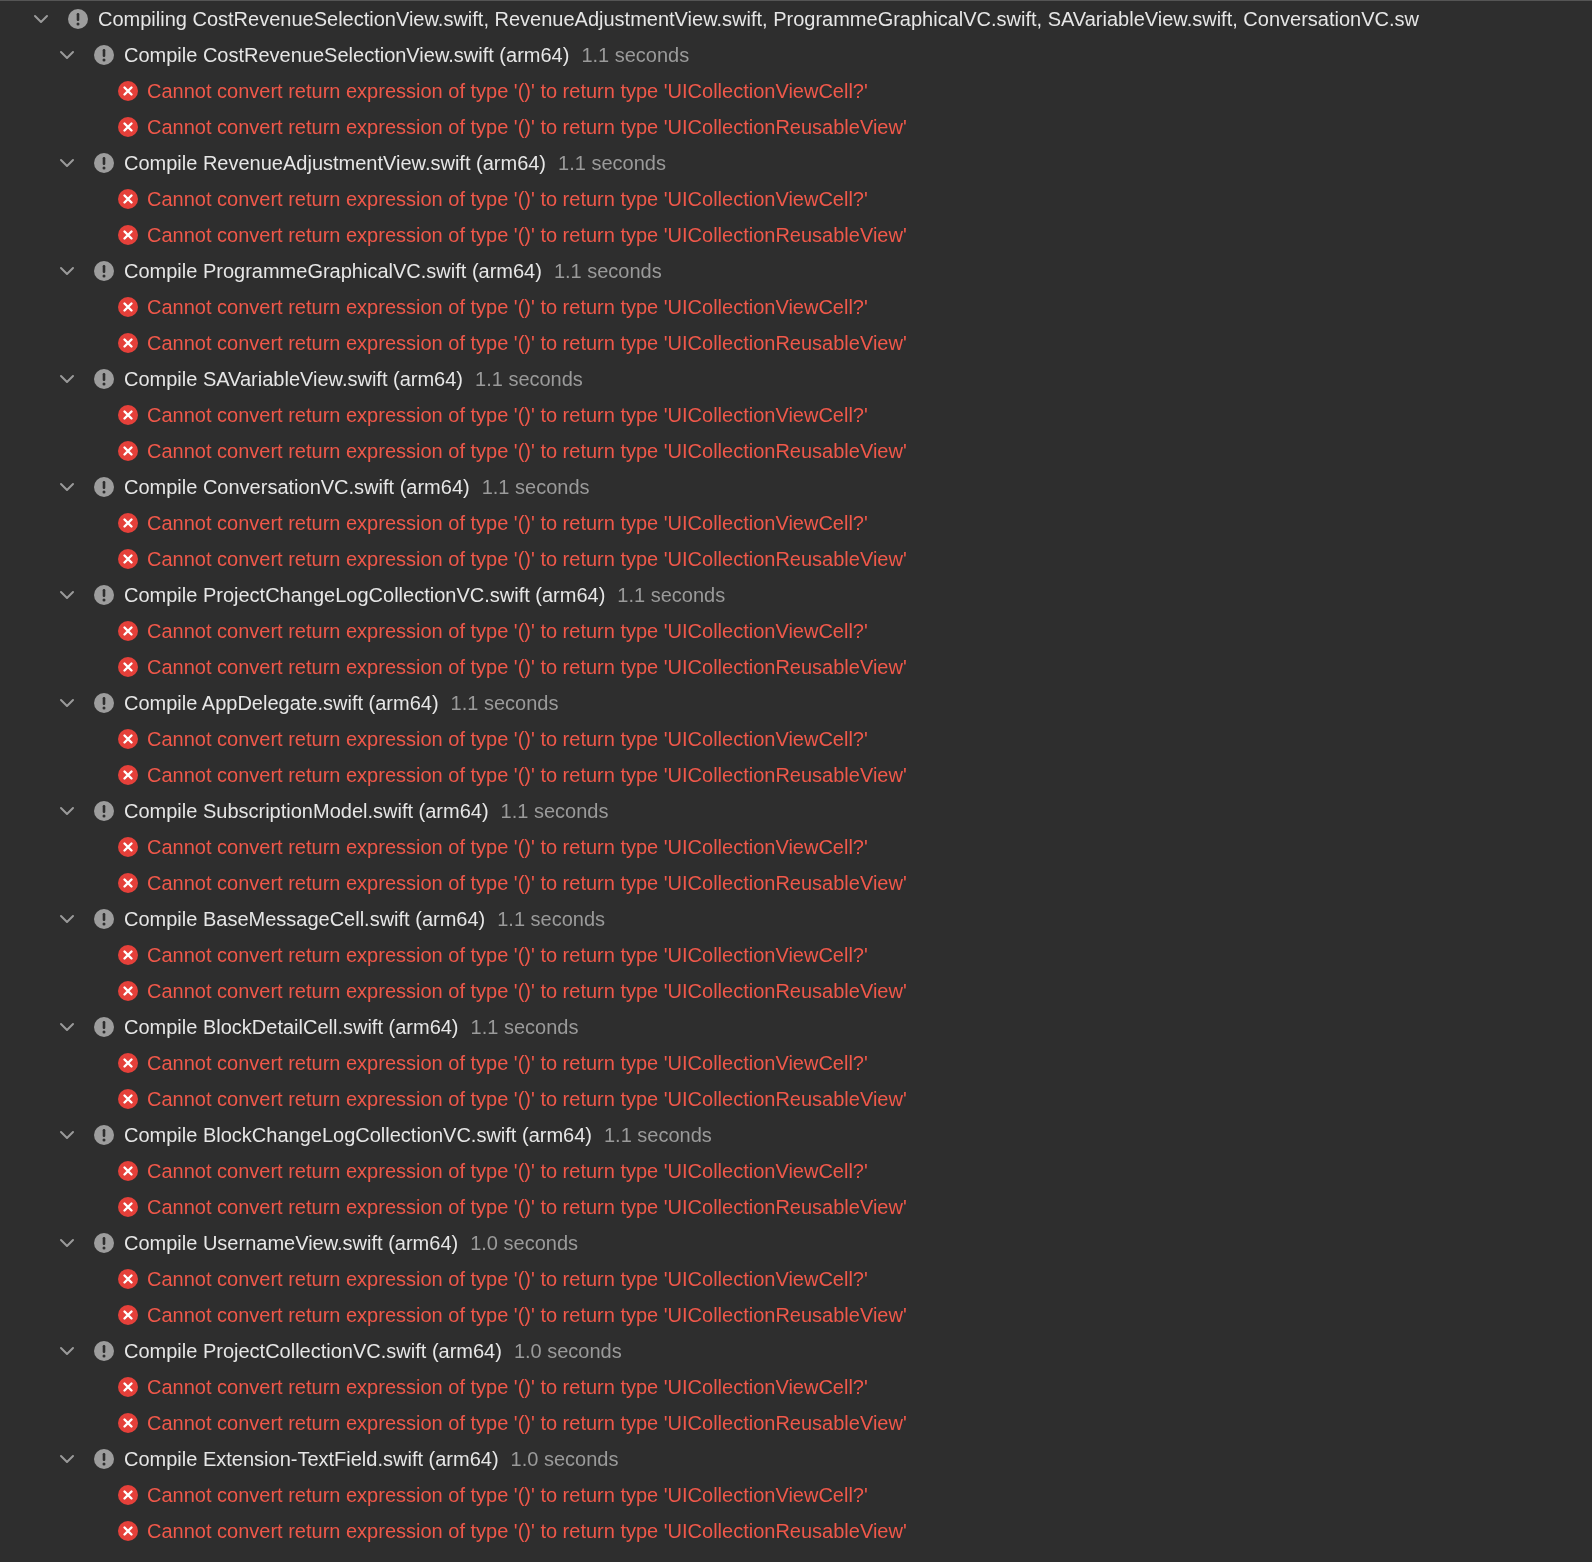 This screenshot has height=1562, width=1592. I want to click on step-title: Compile ProgrammeGraphicalVC.swift (arm64), so click(333, 271).